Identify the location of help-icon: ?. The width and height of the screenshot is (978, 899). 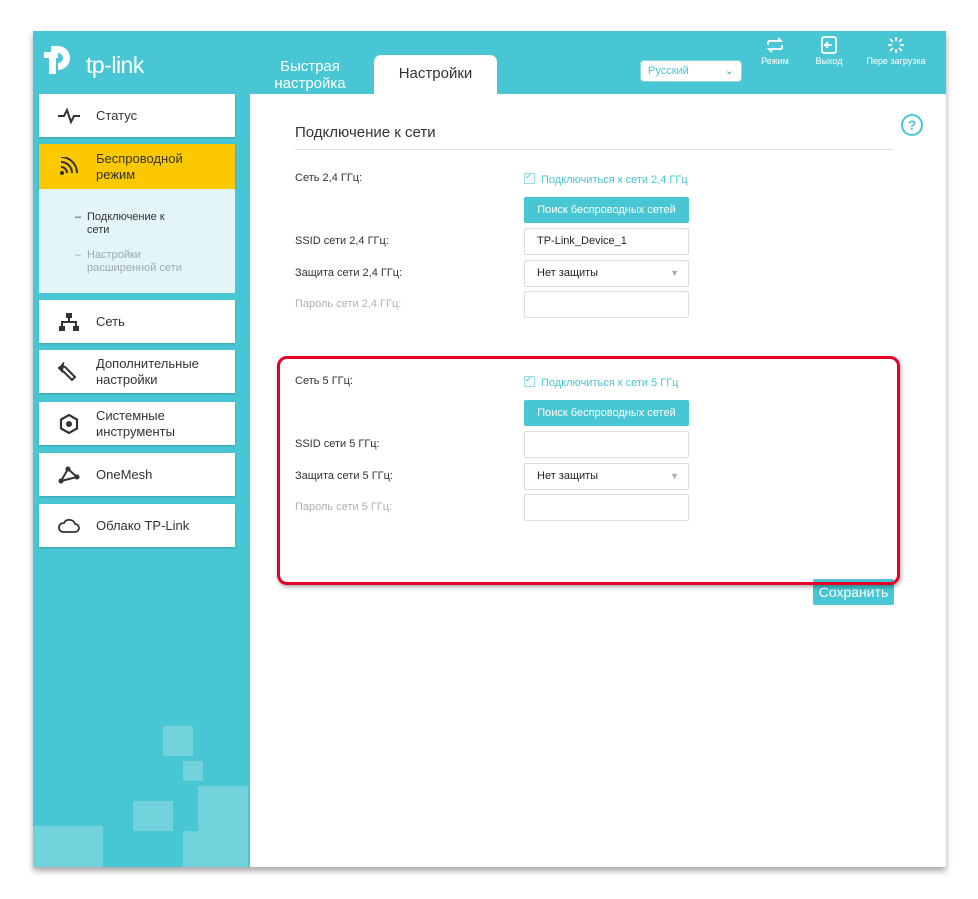
(912, 125).